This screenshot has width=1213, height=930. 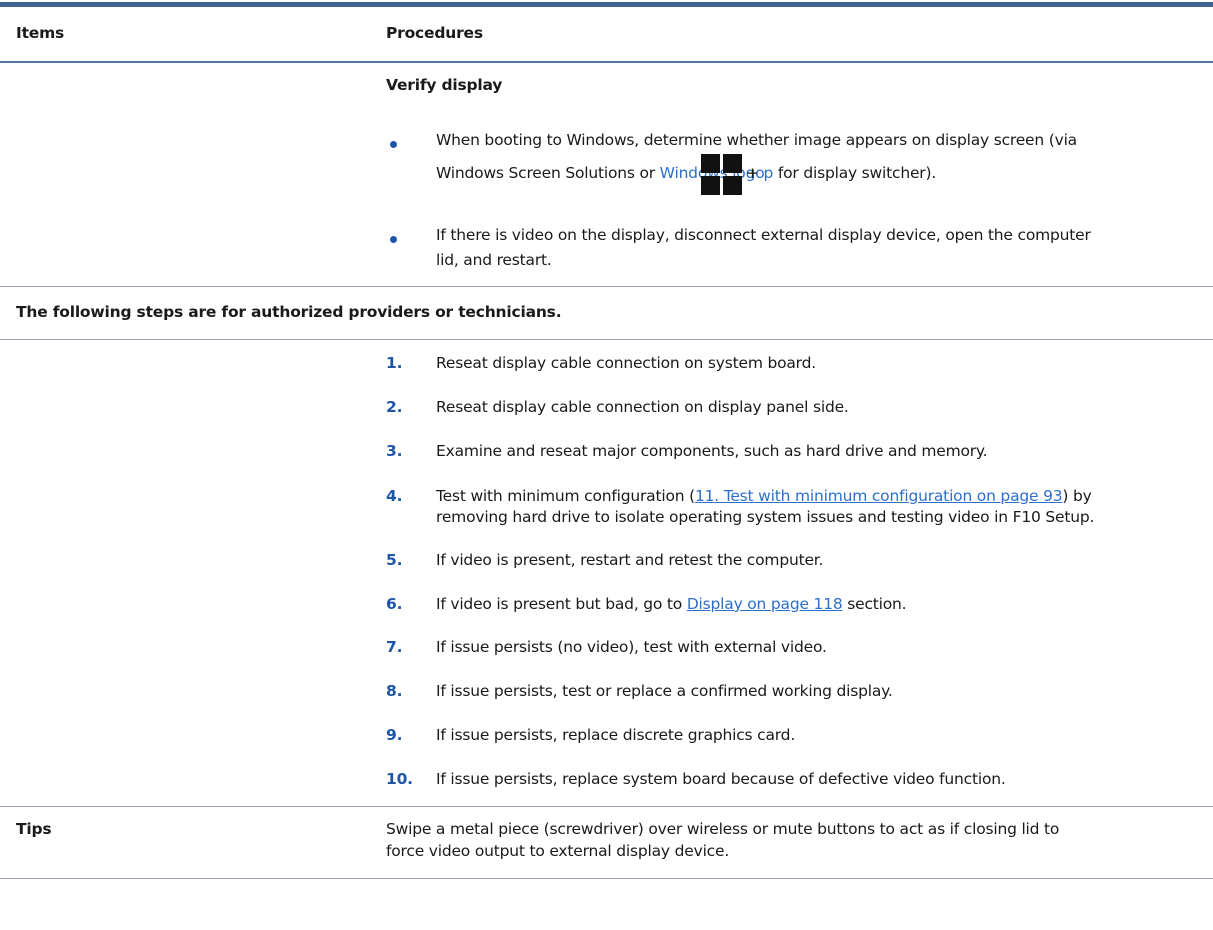 What do you see at coordinates (494, 260) in the screenshot?
I see `bullet-2-line-2: lid, and restart.` at bounding box center [494, 260].